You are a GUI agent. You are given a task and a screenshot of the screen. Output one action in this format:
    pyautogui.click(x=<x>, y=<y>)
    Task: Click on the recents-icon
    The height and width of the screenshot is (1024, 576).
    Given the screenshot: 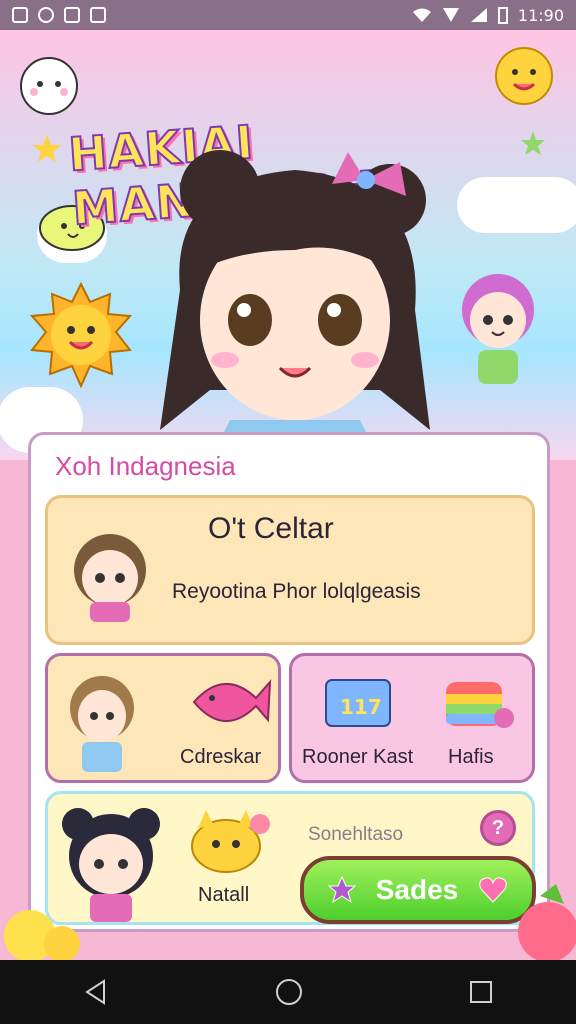 What is the action you would take?
    pyautogui.click(x=481, y=992)
    